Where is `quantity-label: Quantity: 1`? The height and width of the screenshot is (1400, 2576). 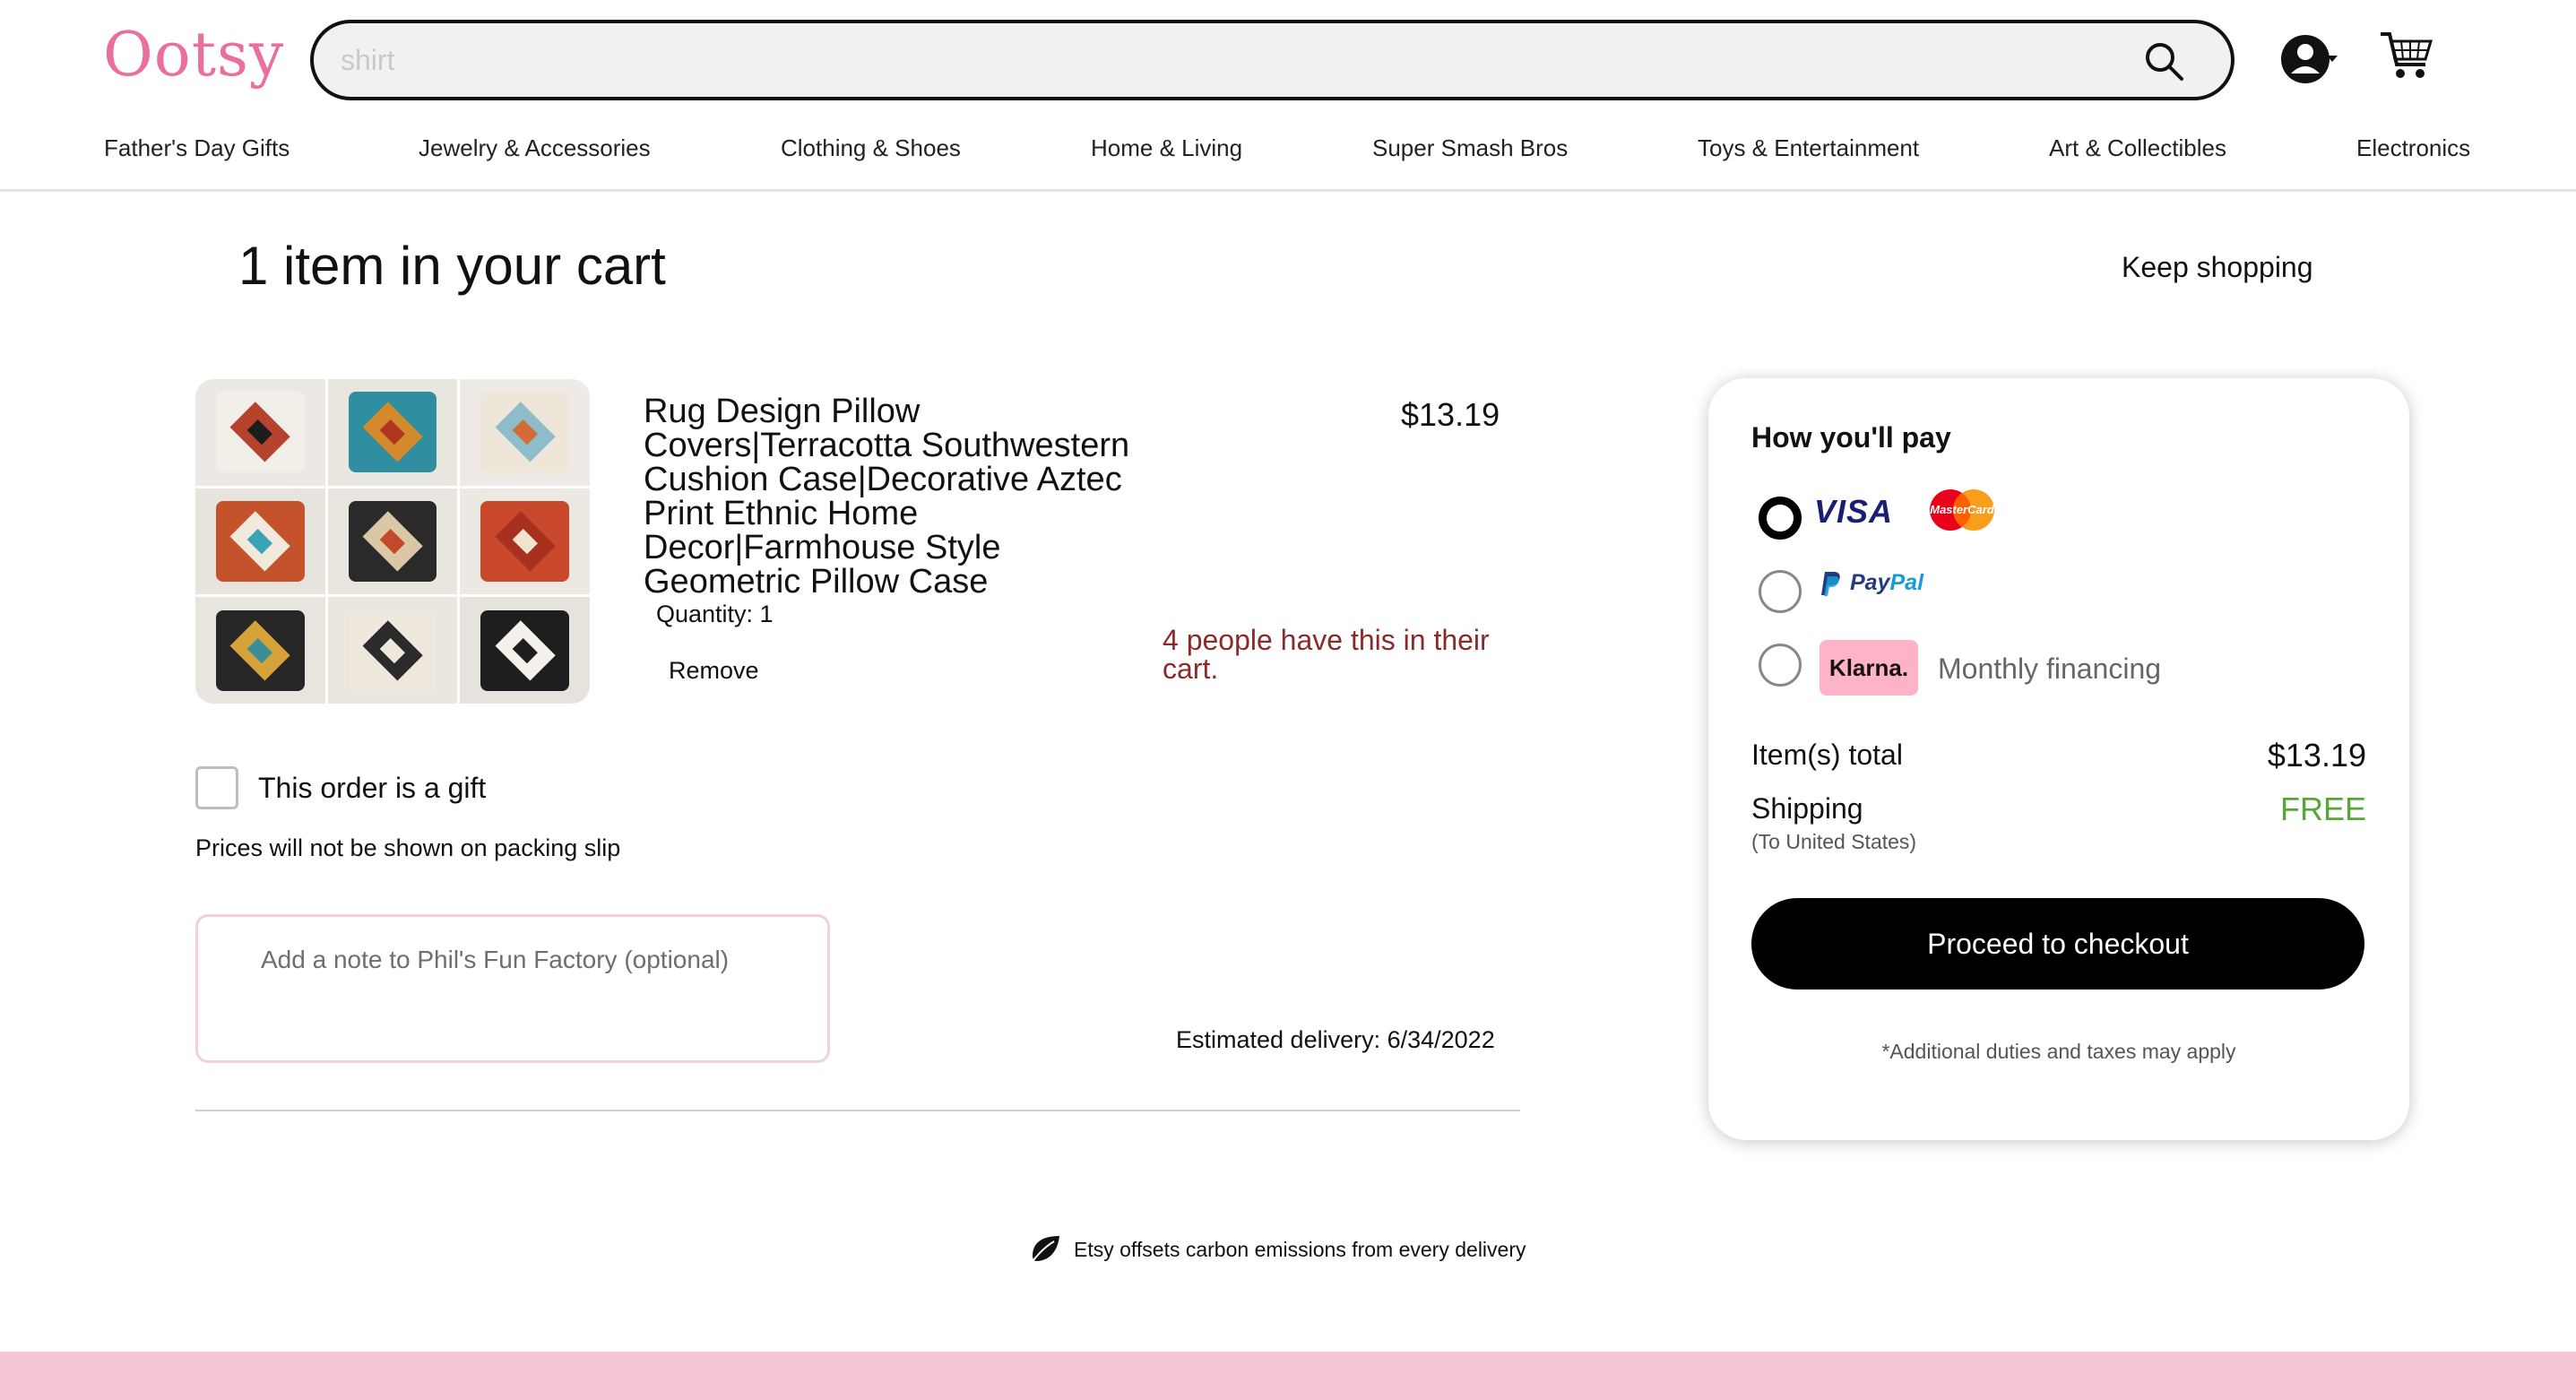 quantity-label: Quantity: 1 is located at coordinates (715, 614).